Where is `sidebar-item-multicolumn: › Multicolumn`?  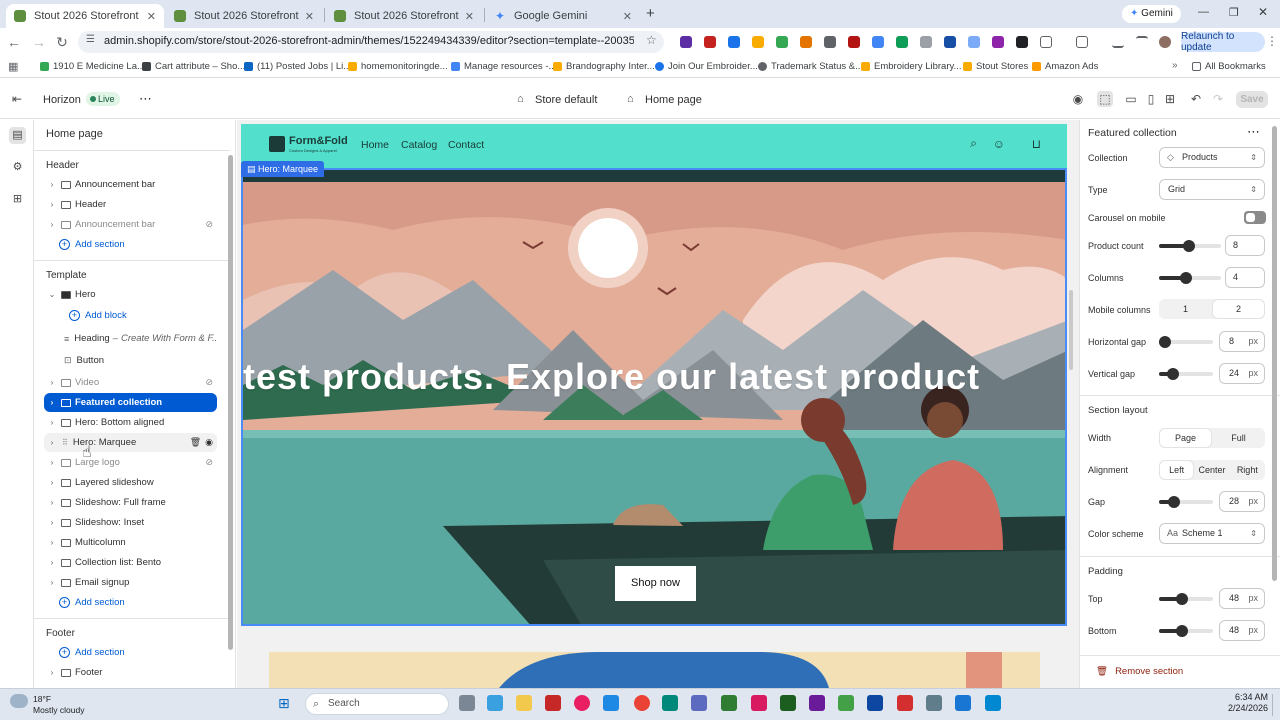
sidebar-item-multicolumn: › Multicolumn is located at coordinates (130, 542).